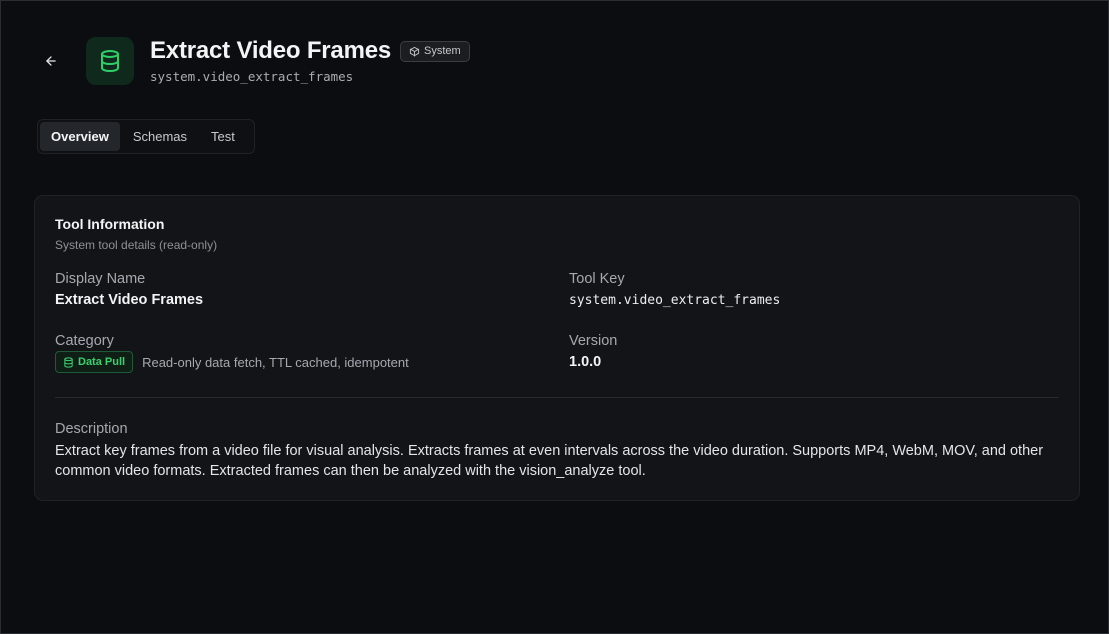 This screenshot has height=634, width=1109. Describe the element at coordinates (84, 341) in the screenshot. I see `category-label: Category` at that location.